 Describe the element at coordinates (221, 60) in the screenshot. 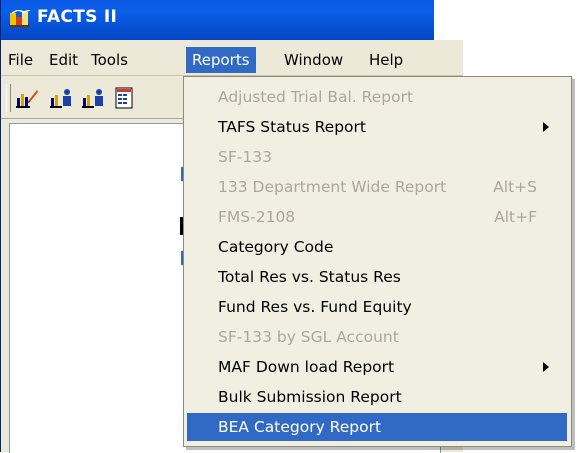

I see `menu-reports: Reports` at that location.